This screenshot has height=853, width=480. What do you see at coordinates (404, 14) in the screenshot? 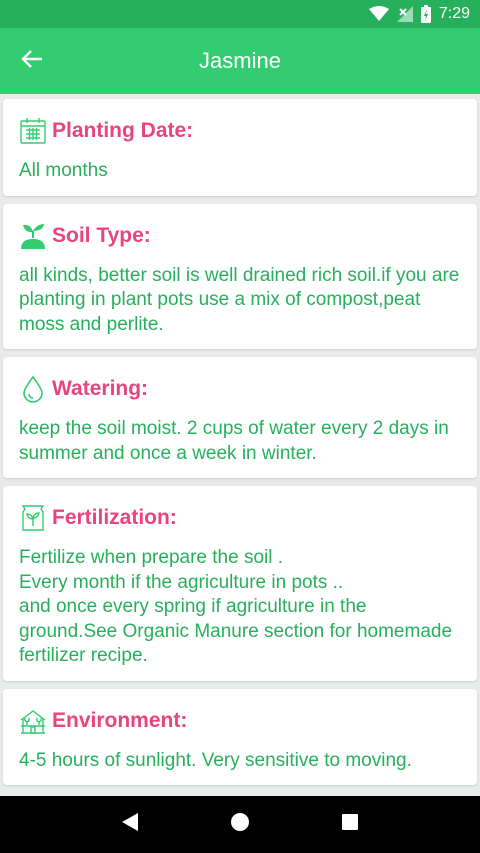
I see `cell-signal-icon` at bounding box center [404, 14].